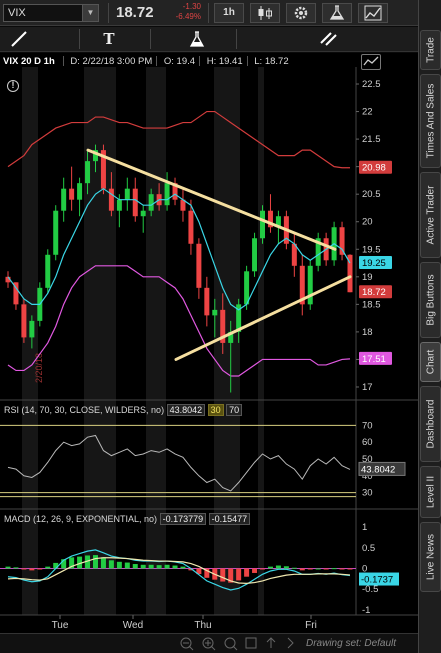  I want to click on zoom-controls, so click(246, 644).